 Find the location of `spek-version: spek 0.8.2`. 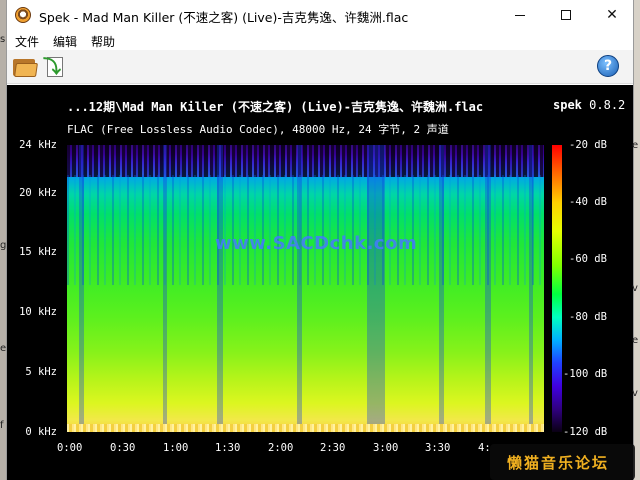

spek-version: spek 0.8.2 is located at coordinates (589, 105).